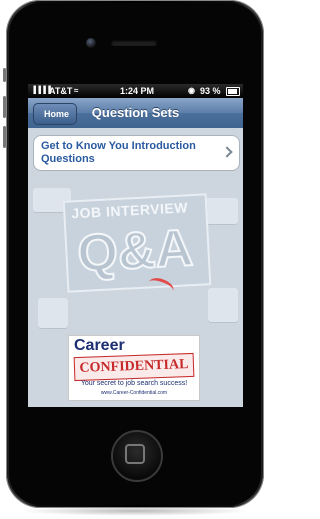 Image resolution: width=320 pixels, height=519 pixels. Describe the element at coordinates (4, 137) in the screenshot. I see `volume-down-button` at that location.